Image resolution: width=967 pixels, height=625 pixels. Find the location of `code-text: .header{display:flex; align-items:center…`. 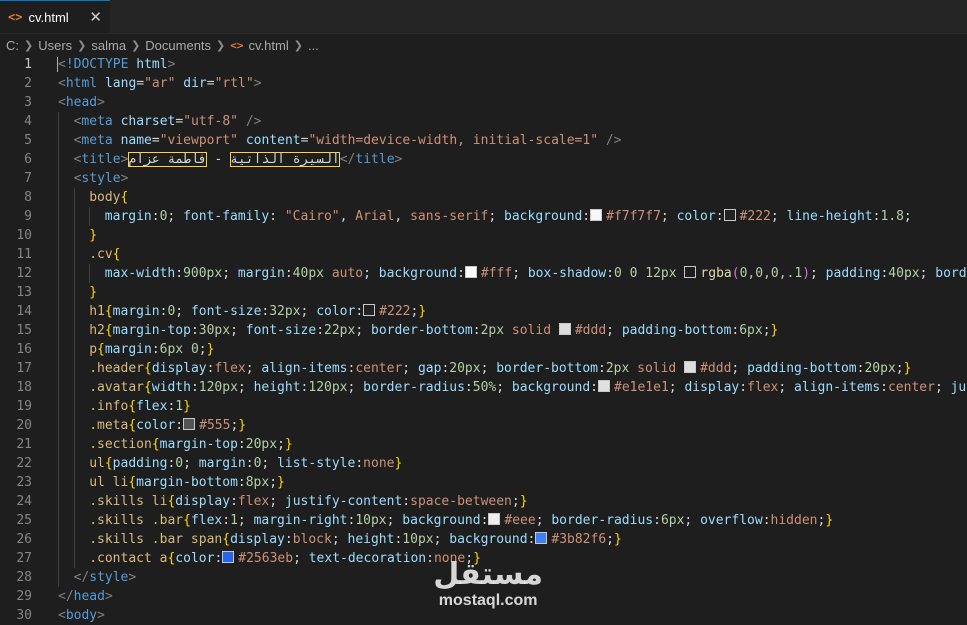

code-text: .header{display:flex; align-items:center… is located at coordinates (500, 368).